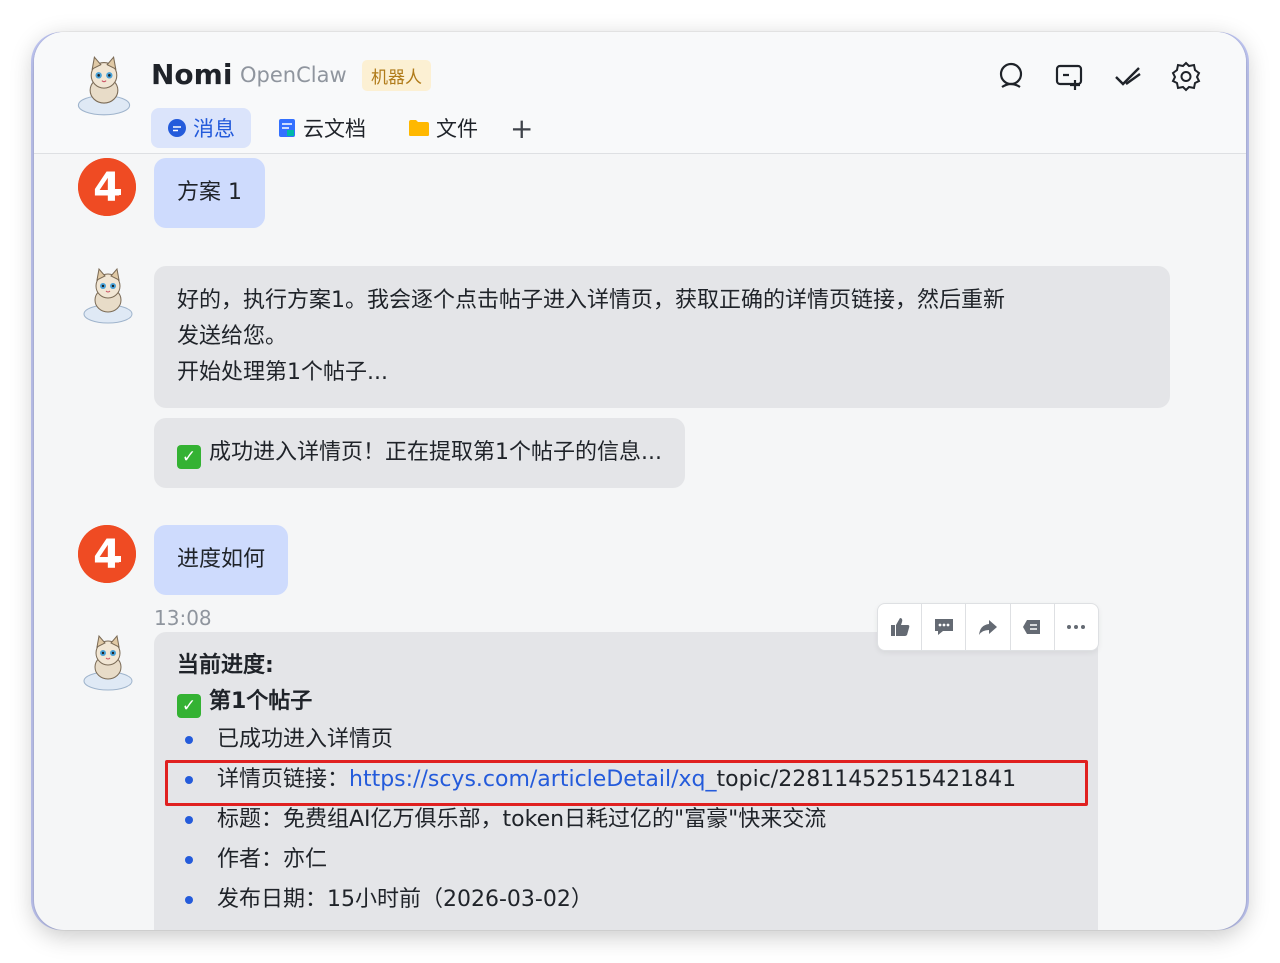 Image resolution: width=1280 pixels, height=963 pixels. Describe the element at coordinates (183, 618) in the screenshot. I see `message-timestamp: 13:08` at that location.